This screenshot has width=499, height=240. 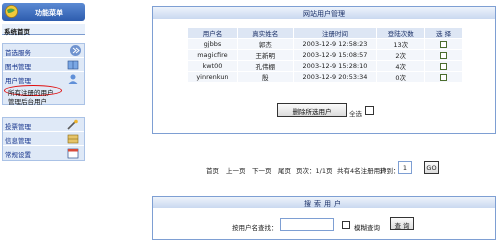 I want to click on sidebar-item-info: 信息管理, so click(x=43, y=139).